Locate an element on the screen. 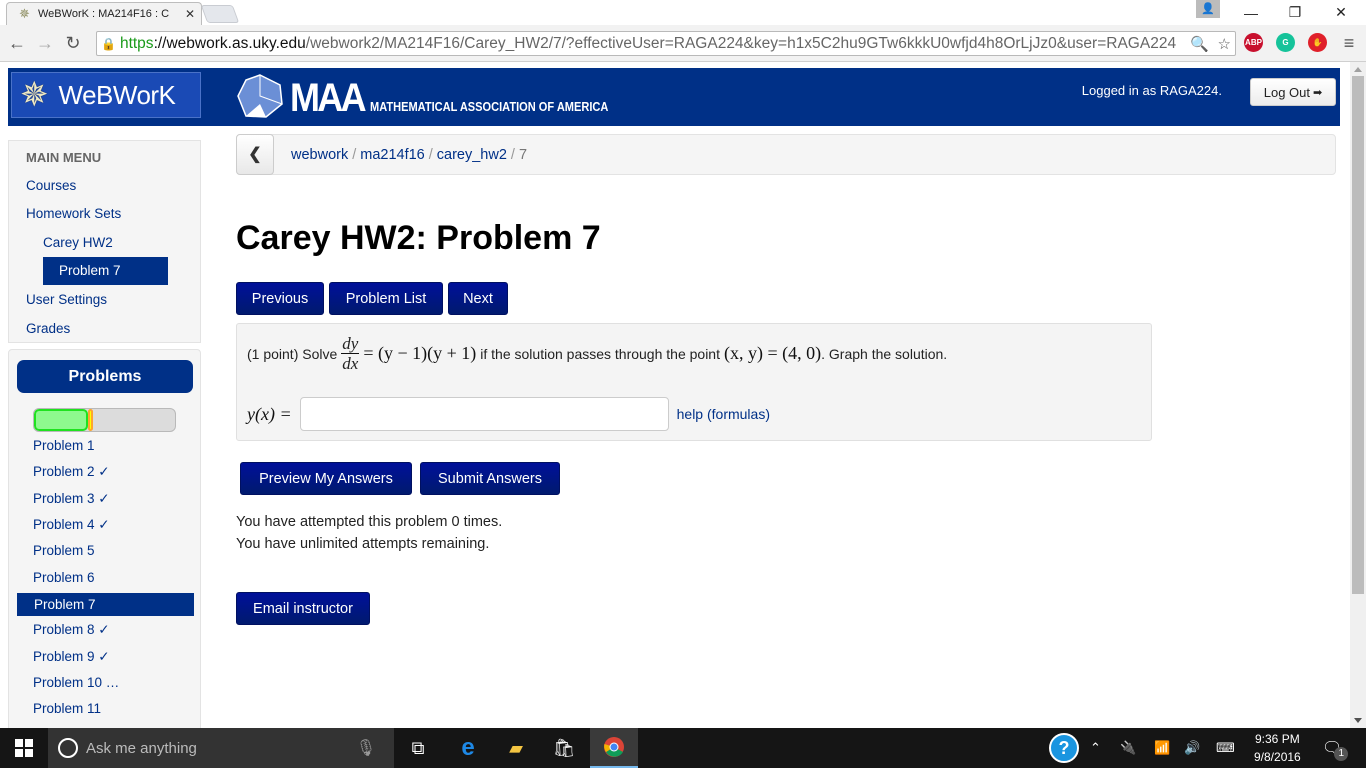 The width and height of the screenshot is (1366, 768). sidebar-item-carey-hw2: Carey HW2 is located at coordinates (78, 242).